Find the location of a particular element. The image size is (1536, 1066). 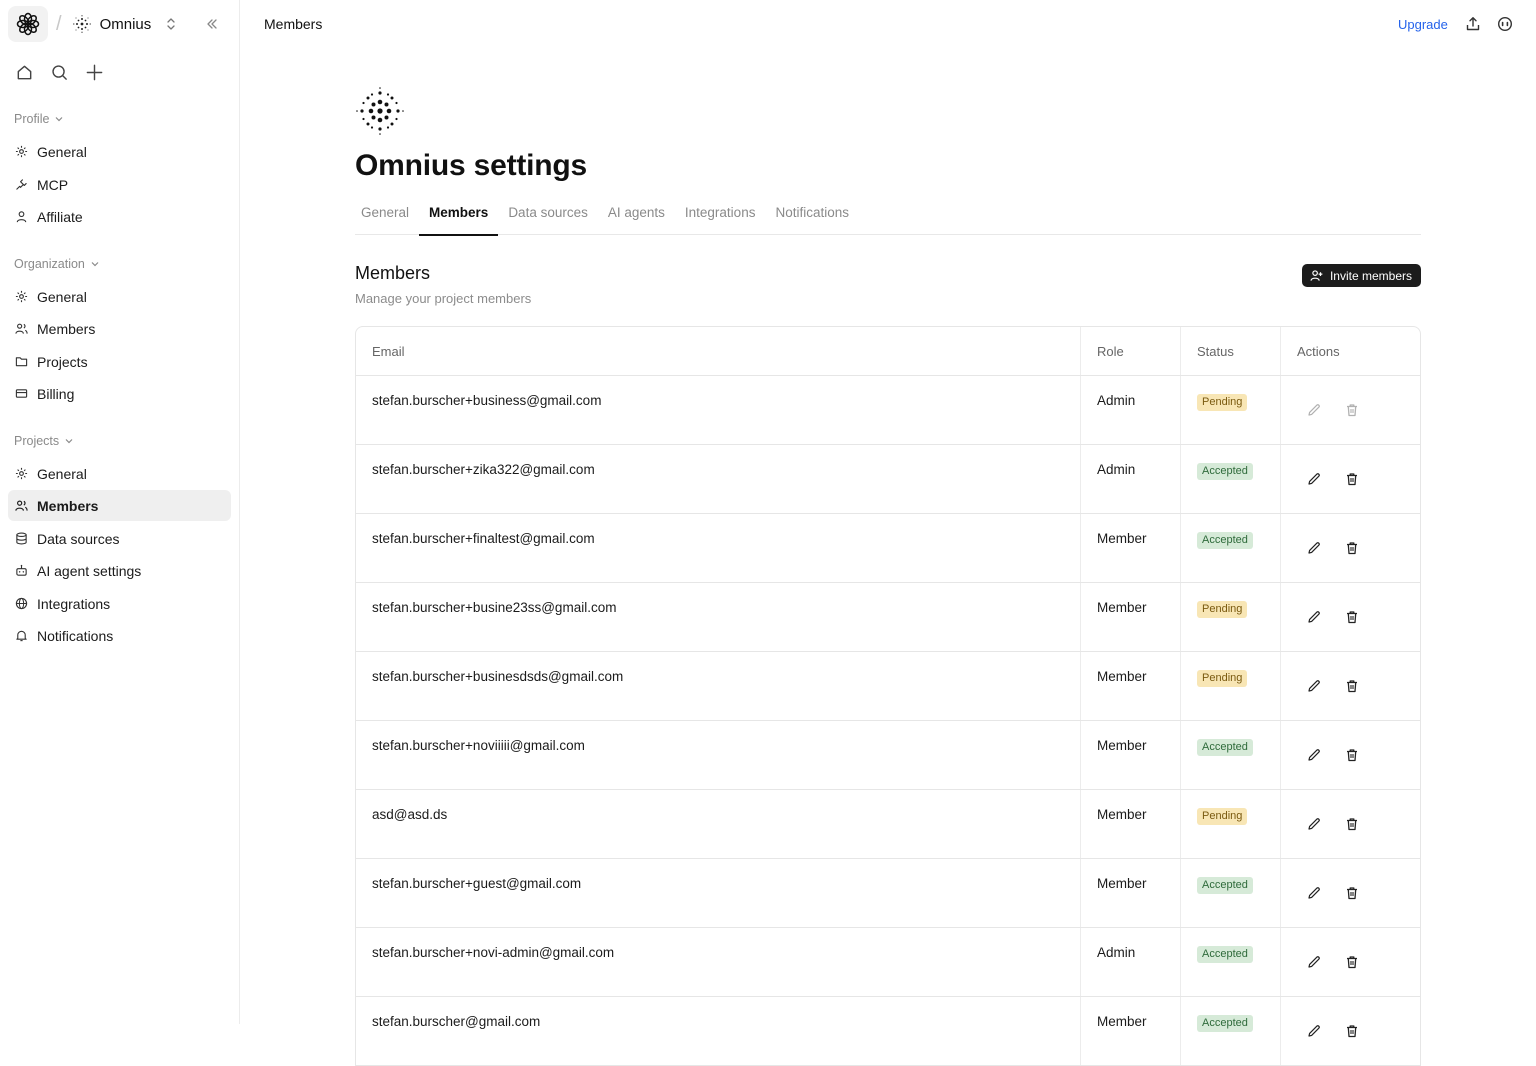

sidebar-item-data-sources: Data sources is located at coordinates (119, 538).